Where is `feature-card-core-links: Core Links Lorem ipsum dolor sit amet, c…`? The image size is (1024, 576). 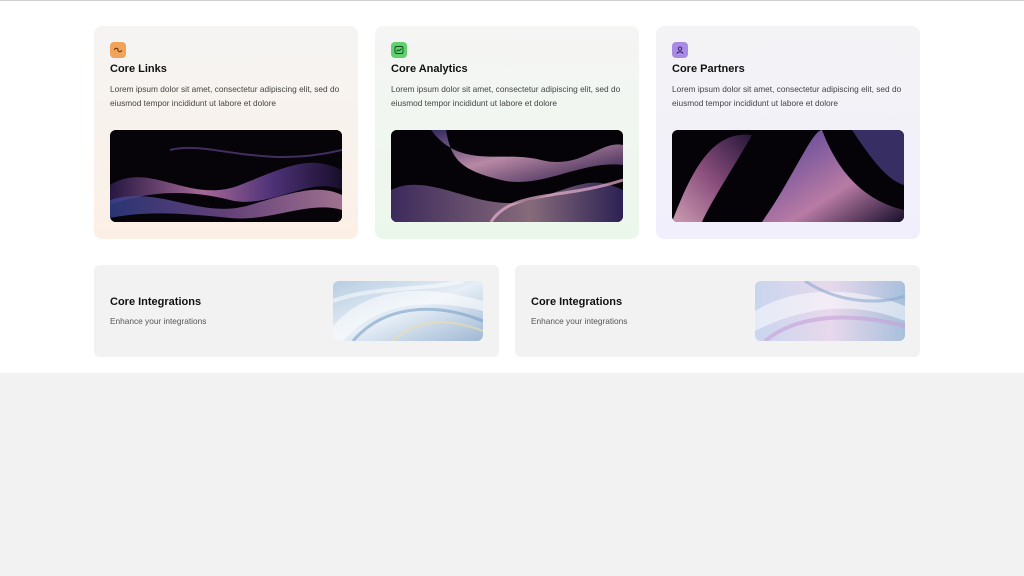 feature-card-core-links: Core Links Lorem ipsum dolor sit amet, c… is located at coordinates (226, 132).